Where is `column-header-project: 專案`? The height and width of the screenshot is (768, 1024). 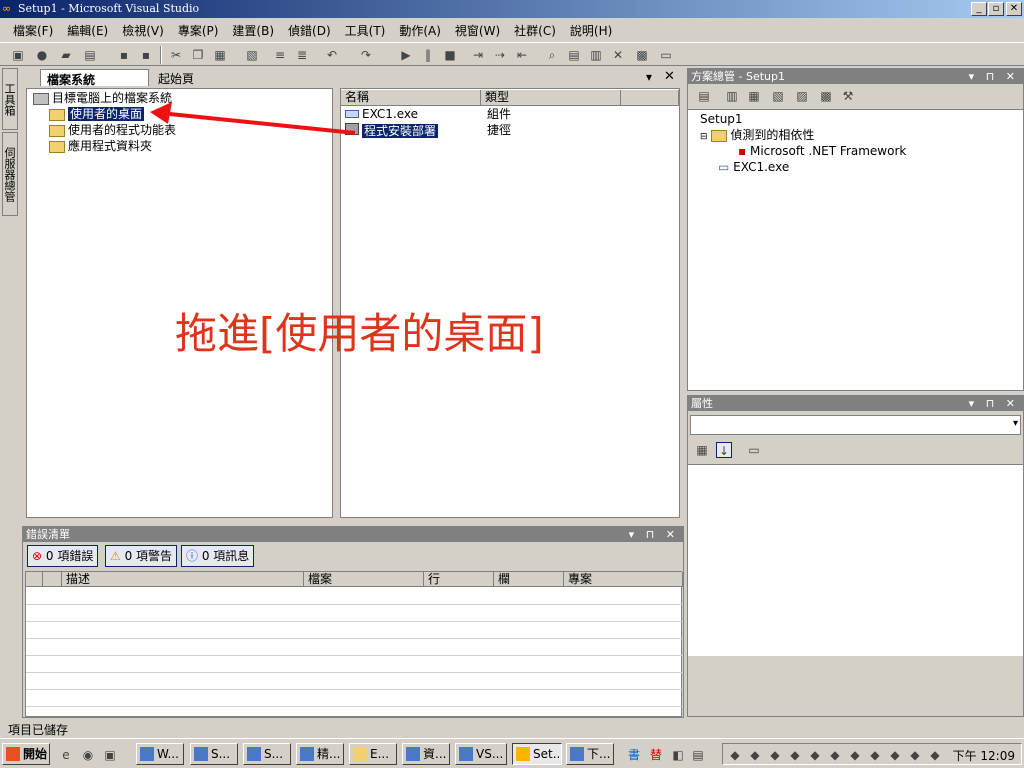 column-header-project: 專案 is located at coordinates (623, 579).